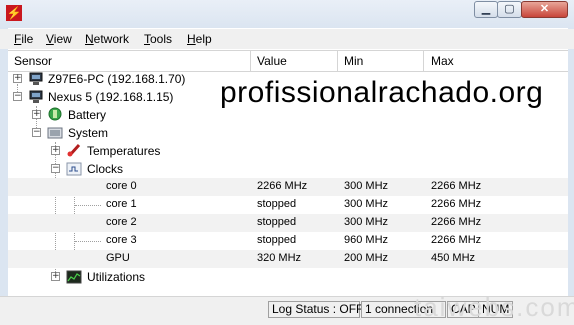  What do you see at coordinates (353, 61) in the screenshot?
I see `column-min: Min` at bounding box center [353, 61].